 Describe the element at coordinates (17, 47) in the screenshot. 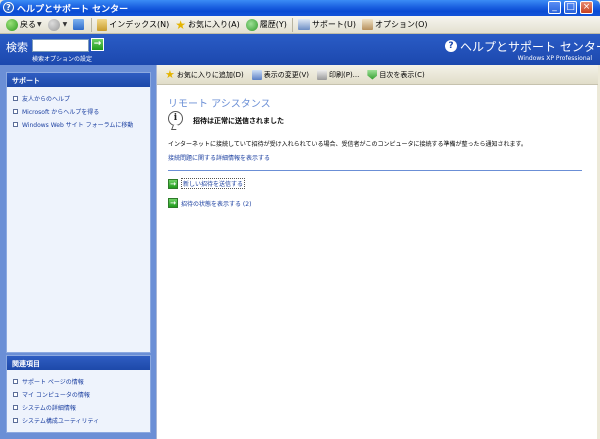

I see `search-label: 検索` at that location.